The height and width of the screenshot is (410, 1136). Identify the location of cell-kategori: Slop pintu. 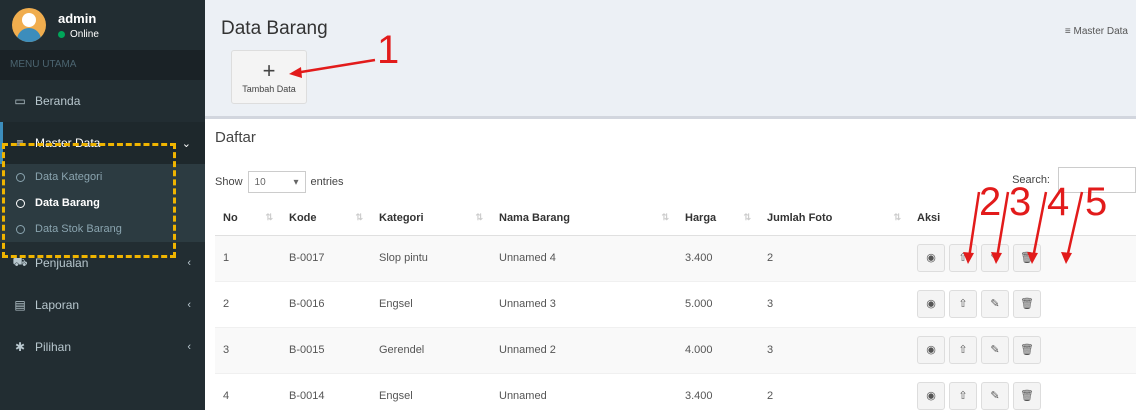
(431, 257).